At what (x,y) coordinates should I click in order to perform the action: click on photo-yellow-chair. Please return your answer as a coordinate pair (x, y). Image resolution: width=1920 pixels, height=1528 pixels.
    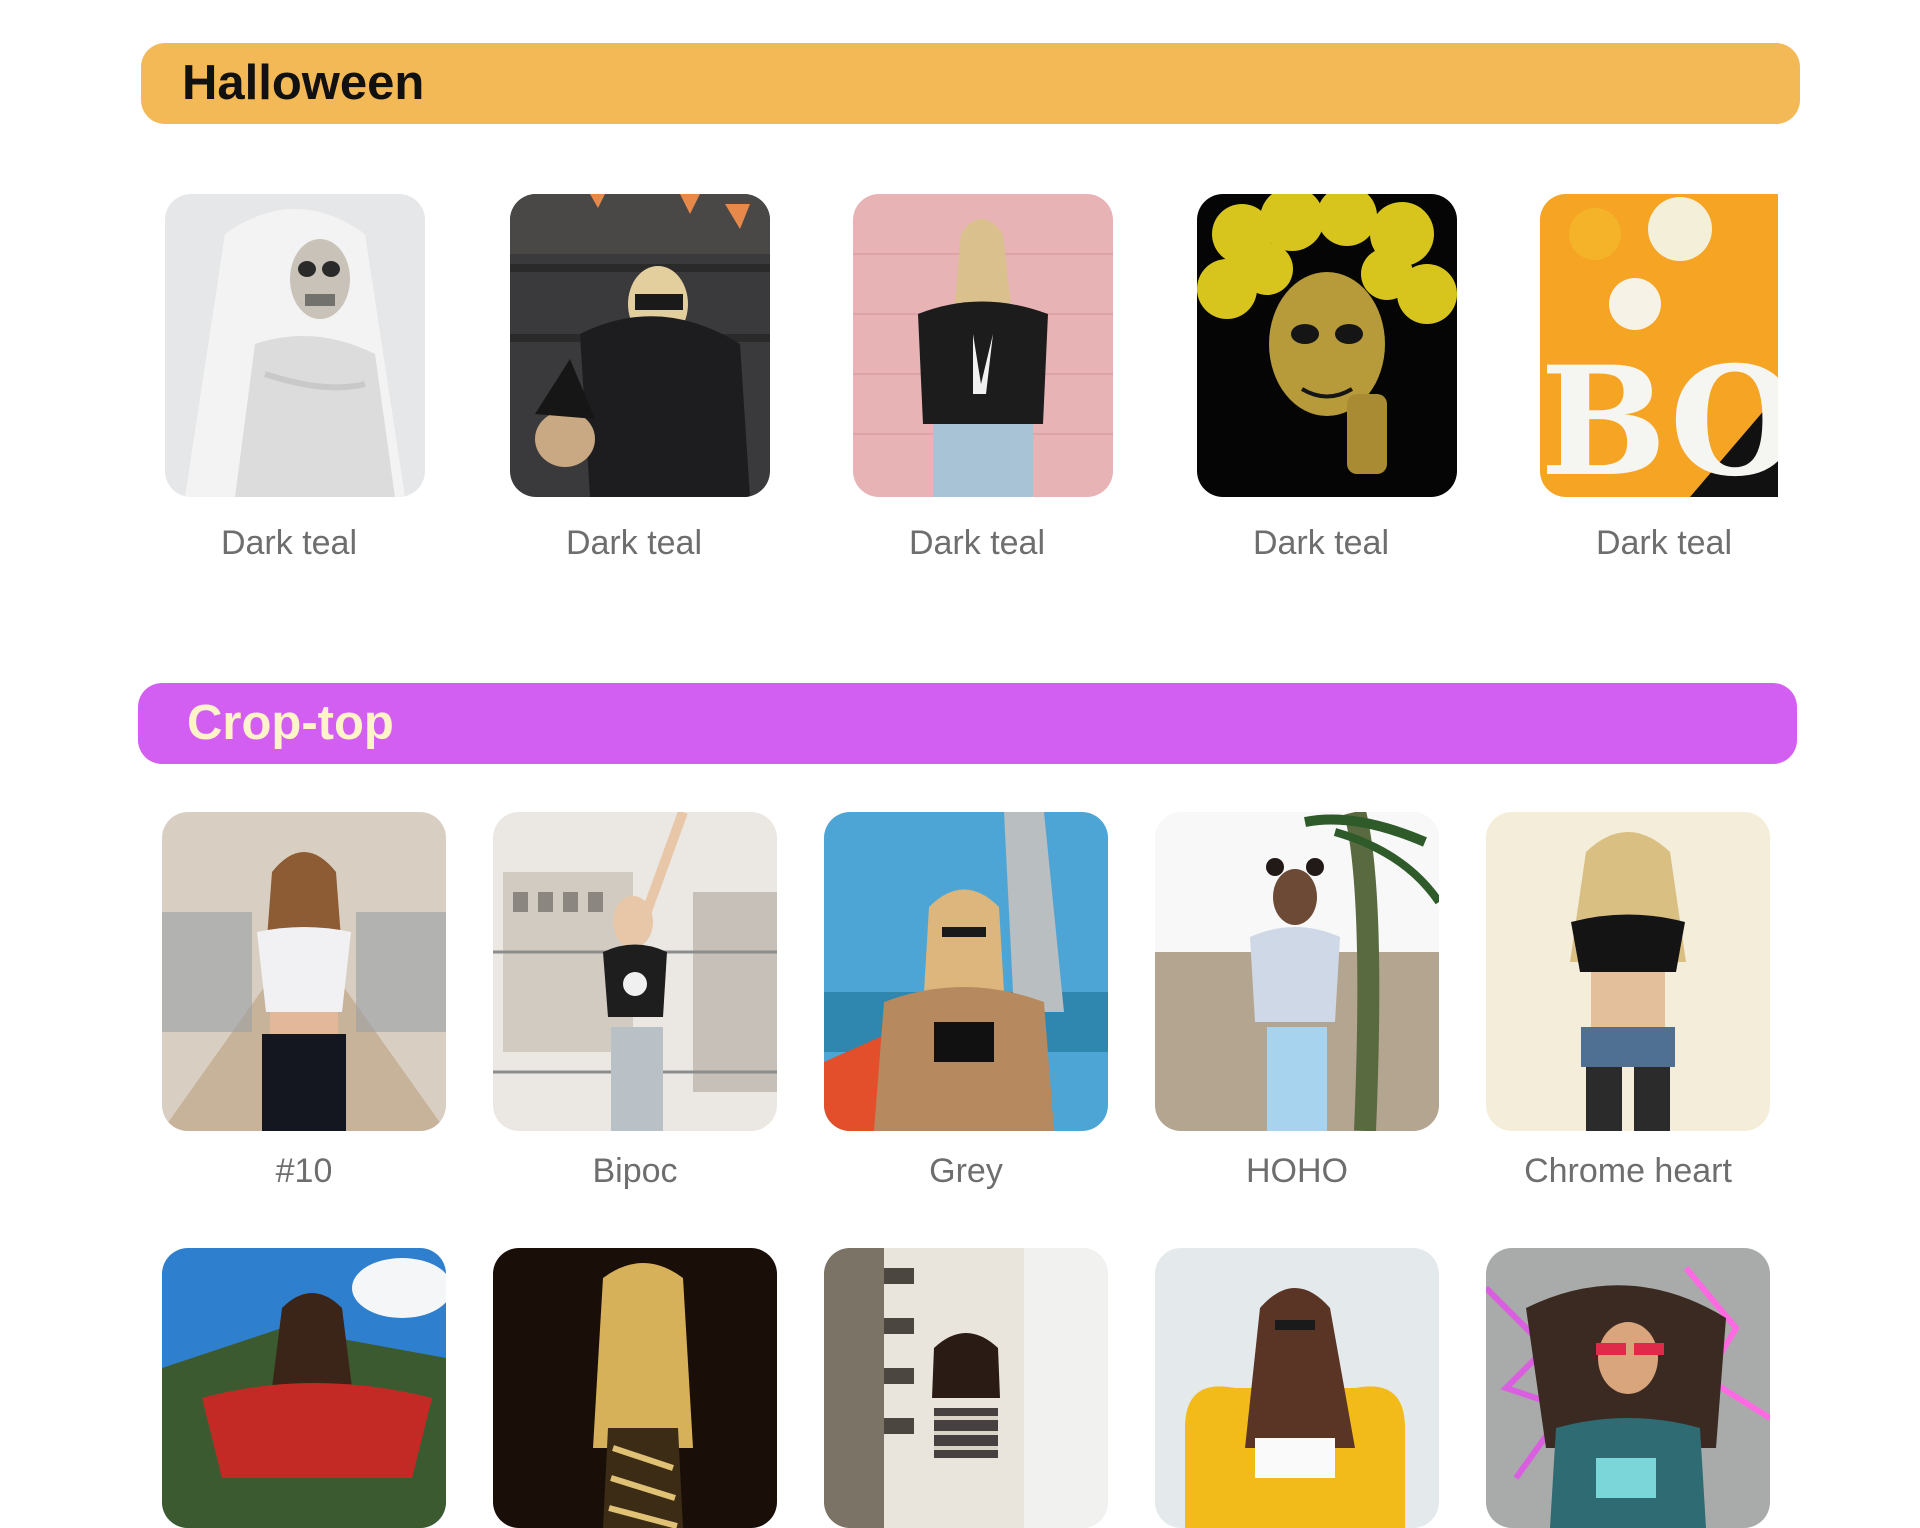
    Looking at the image, I should click on (1297, 1388).